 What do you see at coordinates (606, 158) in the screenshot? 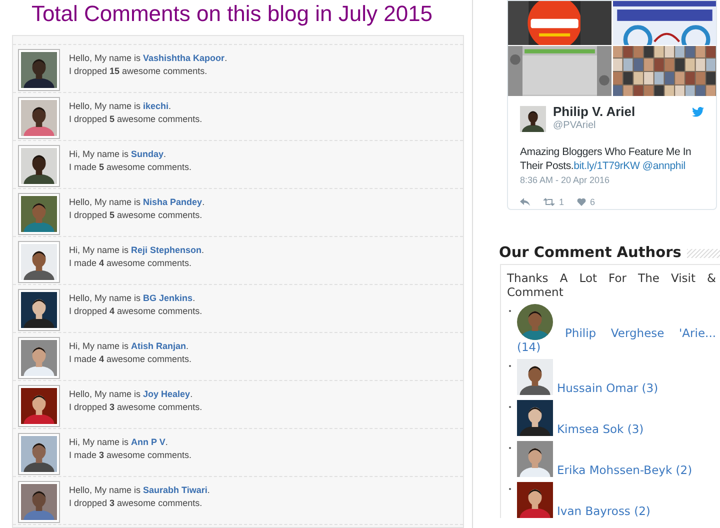
I see `tweet-text: Amazing Bloggers Who Feature Me In Their Posts.bit.ly/1T79rKW @annphil` at bounding box center [606, 158].